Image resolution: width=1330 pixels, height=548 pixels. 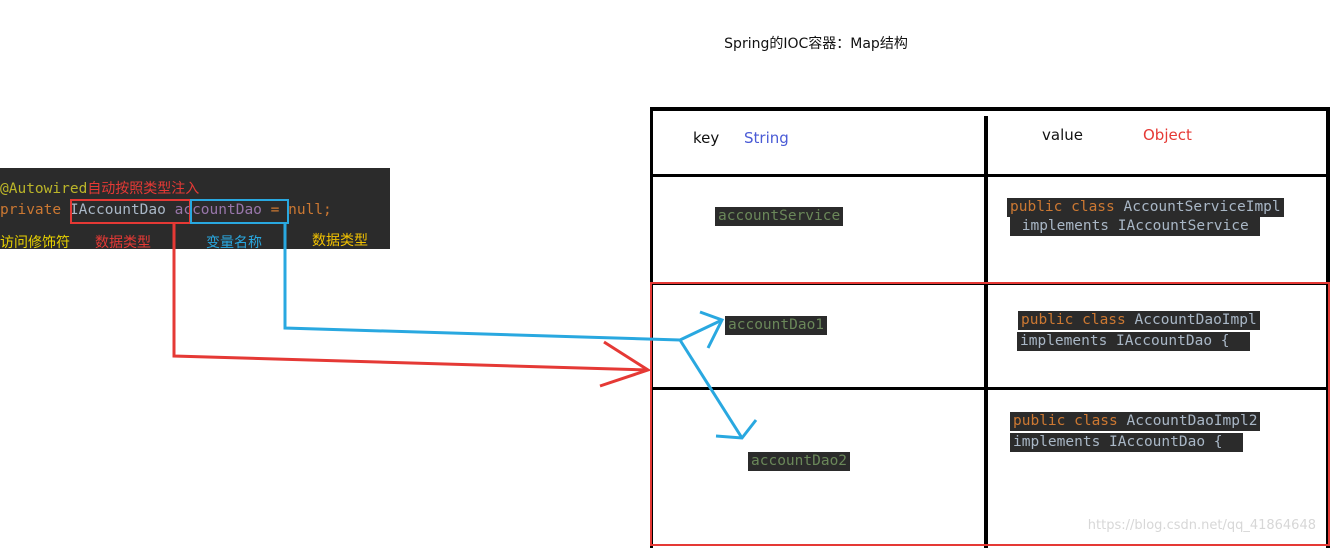 I want to click on red-arrowhead, so click(x=625, y=364).